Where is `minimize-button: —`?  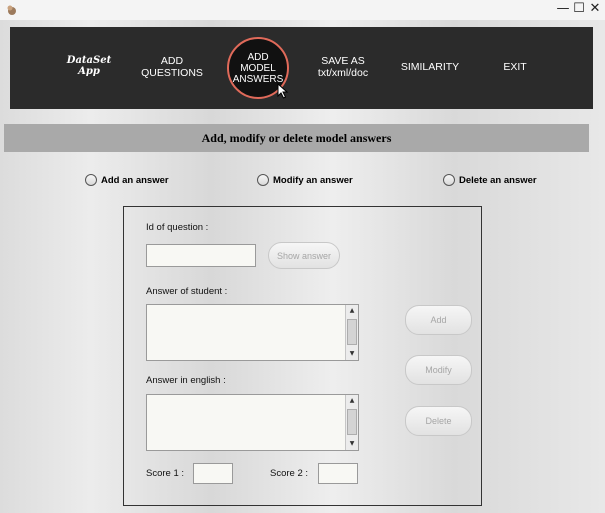 minimize-button: — is located at coordinates (563, 9).